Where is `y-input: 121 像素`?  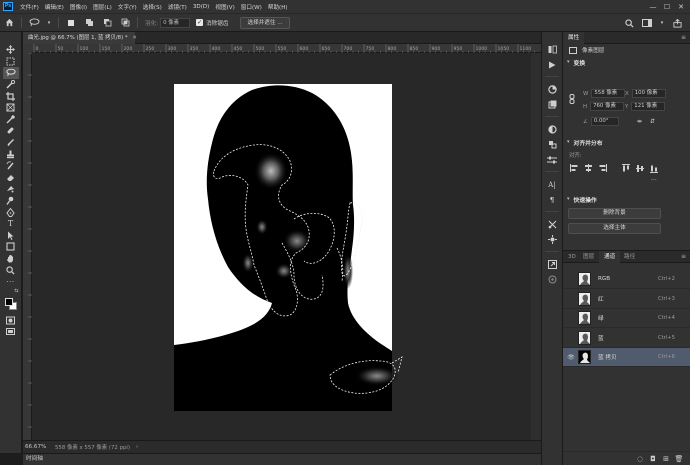
y-input: 121 像素 is located at coordinates (648, 106).